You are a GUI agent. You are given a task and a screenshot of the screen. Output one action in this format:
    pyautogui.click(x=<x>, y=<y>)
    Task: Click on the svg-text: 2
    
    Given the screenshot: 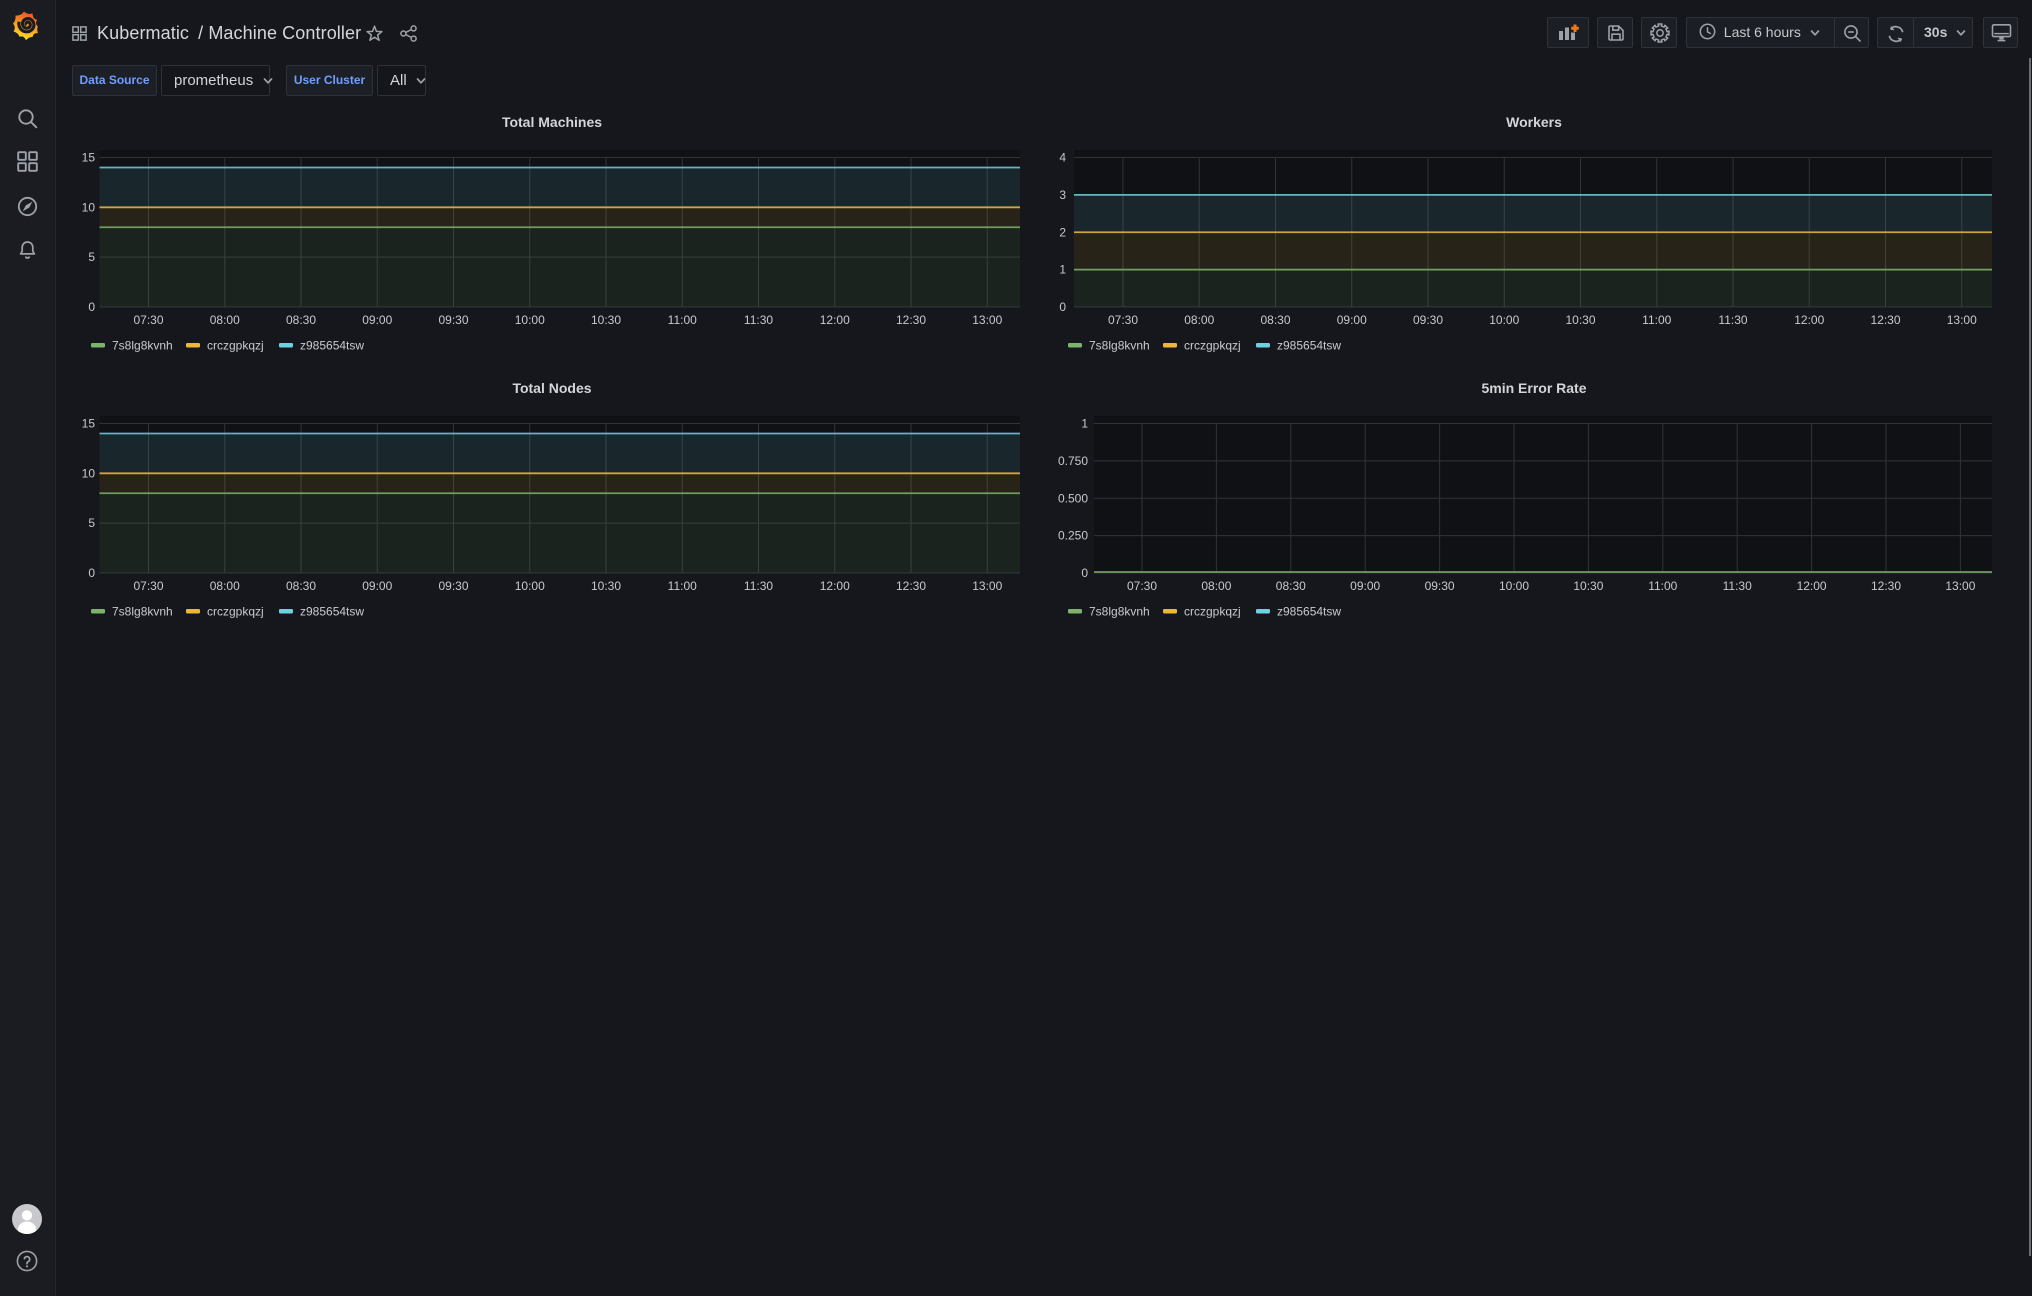 What is the action you would take?
    pyautogui.click(x=1062, y=232)
    